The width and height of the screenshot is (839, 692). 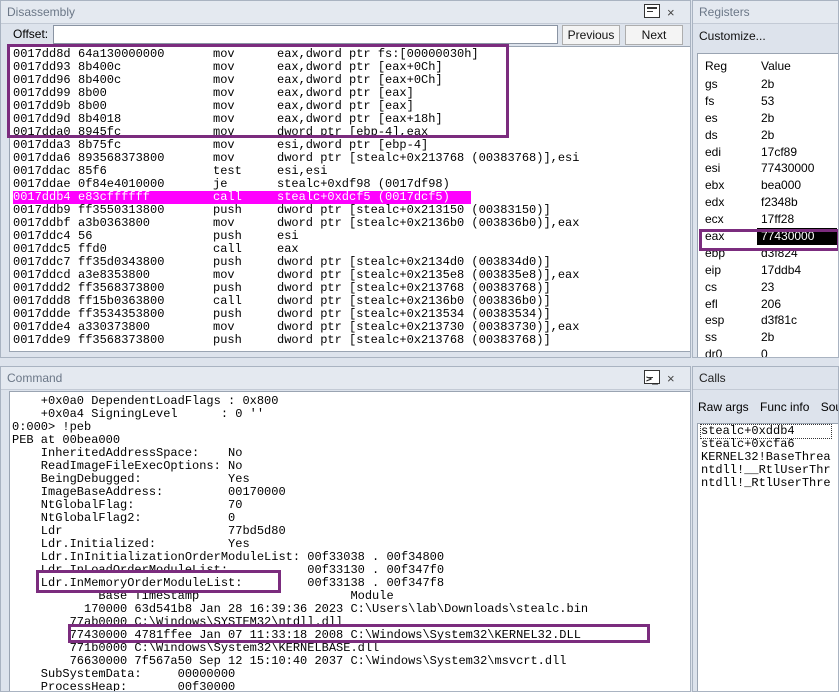 I want to click on register-name: fs, so click(x=710, y=100).